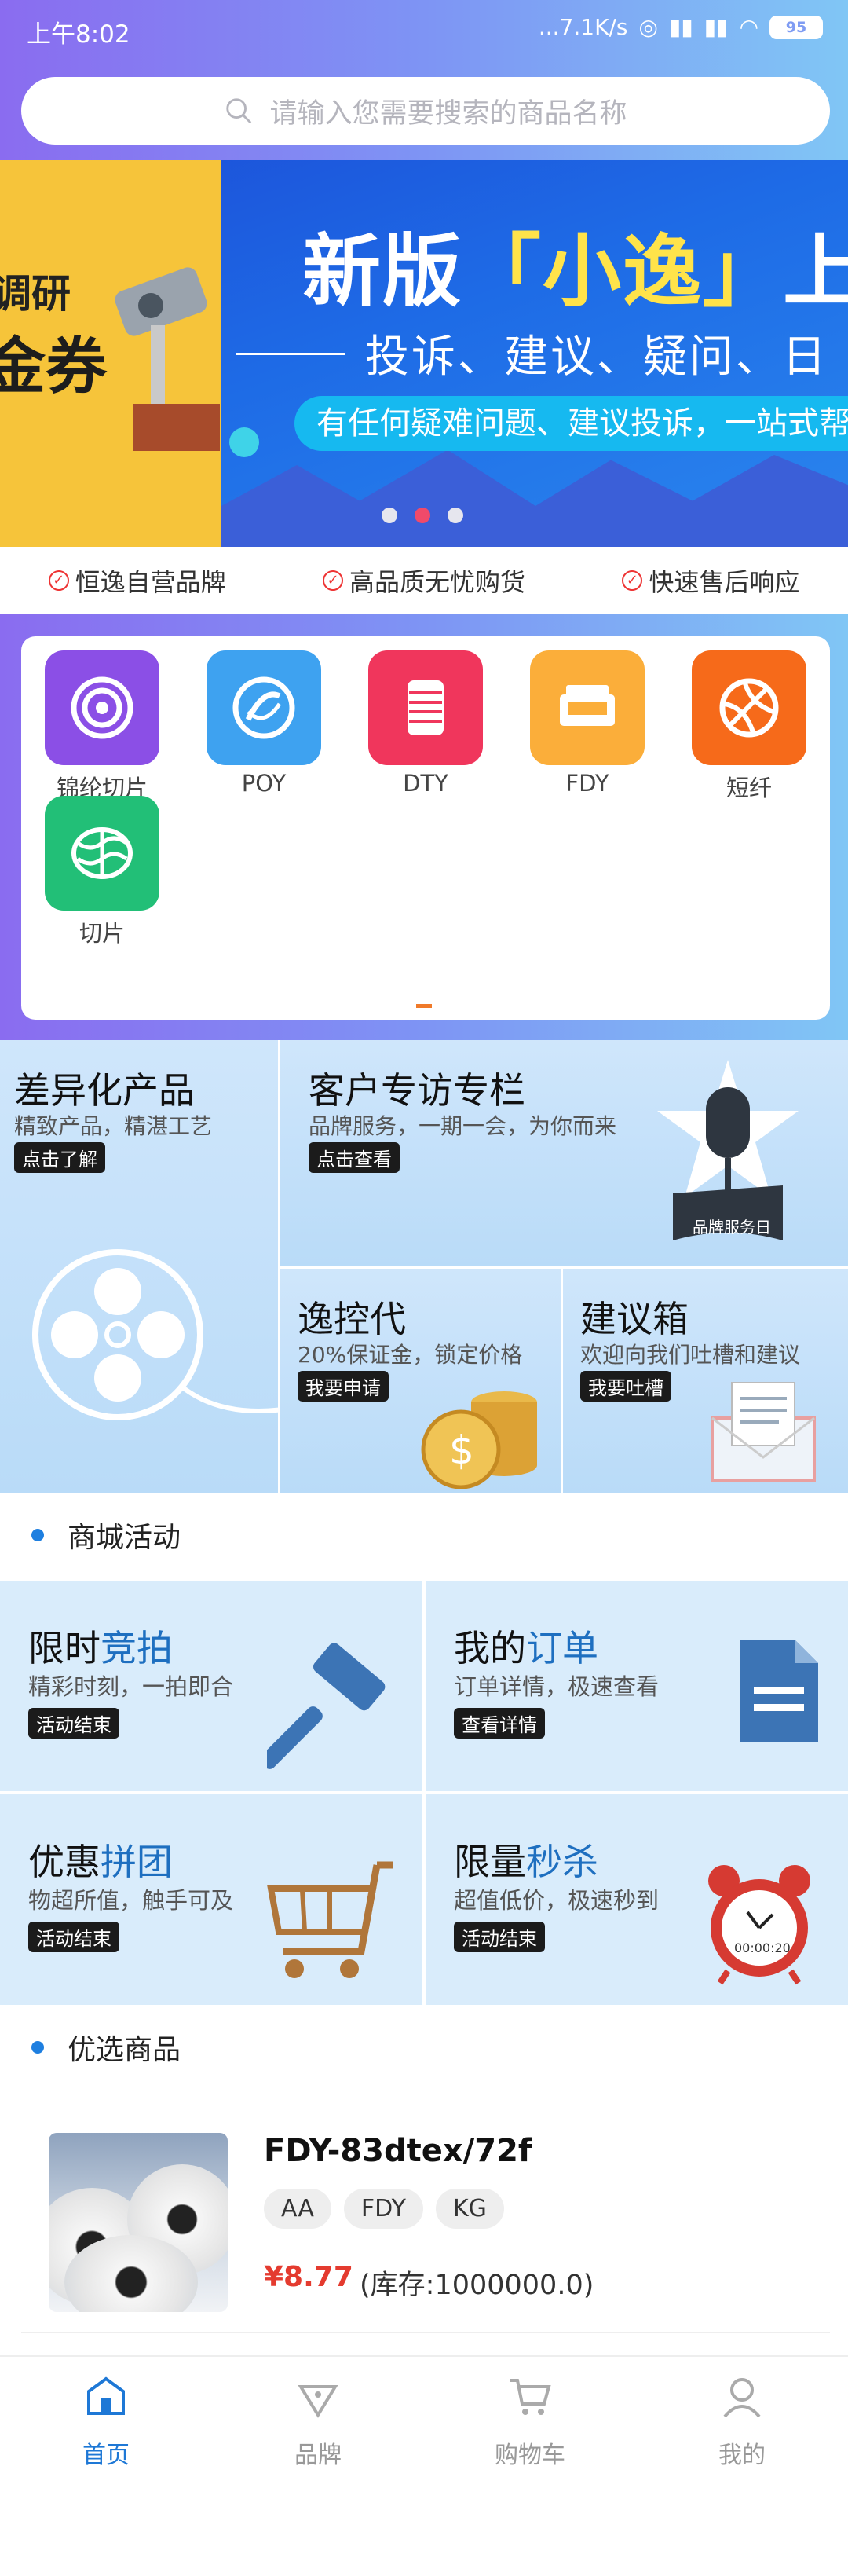  What do you see at coordinates (716, 27) in the screenshot?
I see `signal-icon-2: ▮▮` at bounding box center [716, 27].